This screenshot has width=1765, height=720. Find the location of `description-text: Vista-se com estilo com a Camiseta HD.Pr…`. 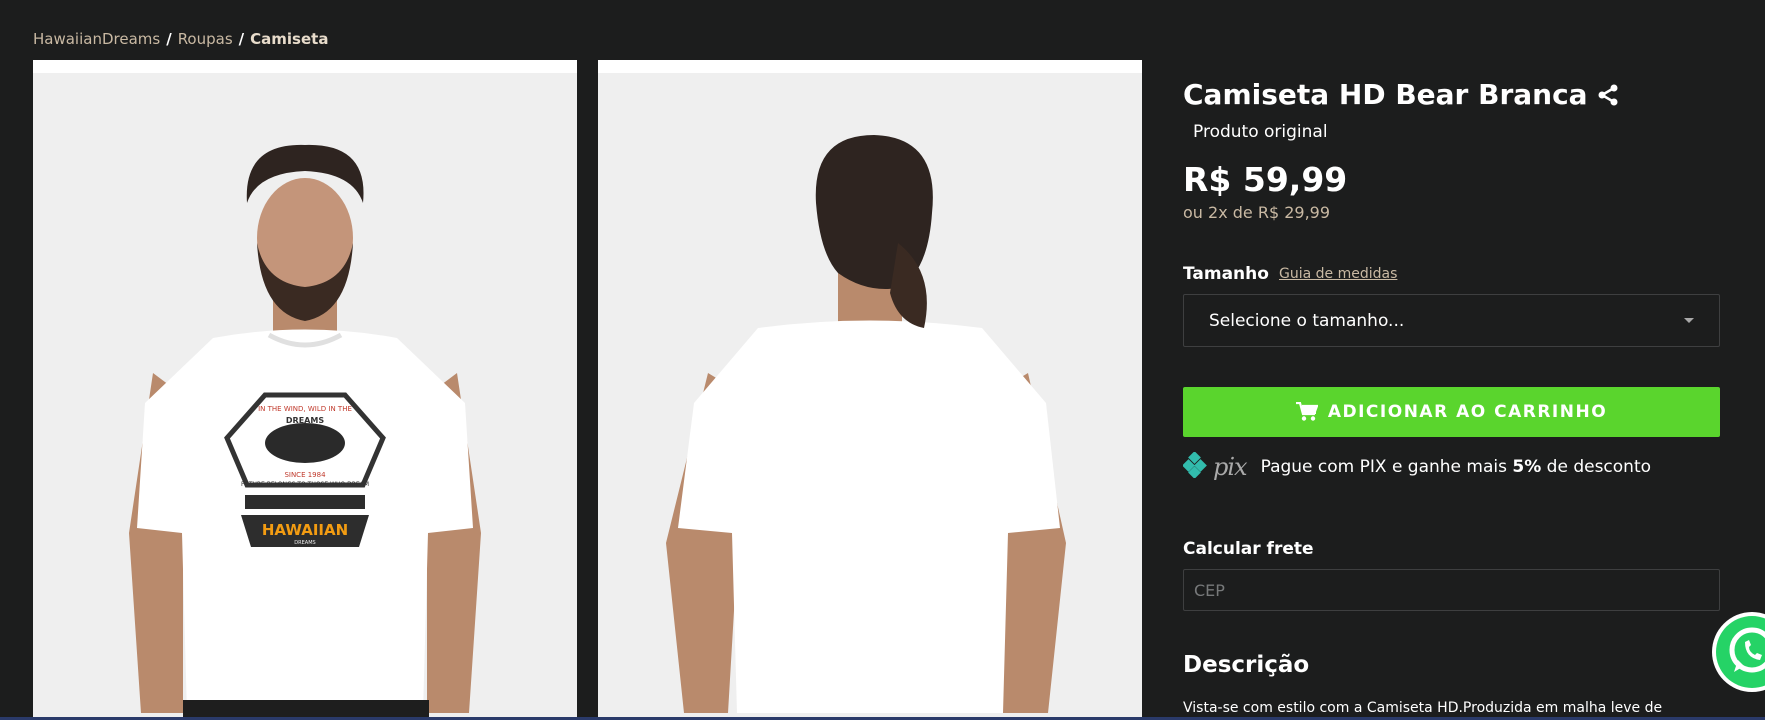

description-text: Vista-se com estilo com a Camiseta HD.Pr… is located at coordinates (1423, 708).